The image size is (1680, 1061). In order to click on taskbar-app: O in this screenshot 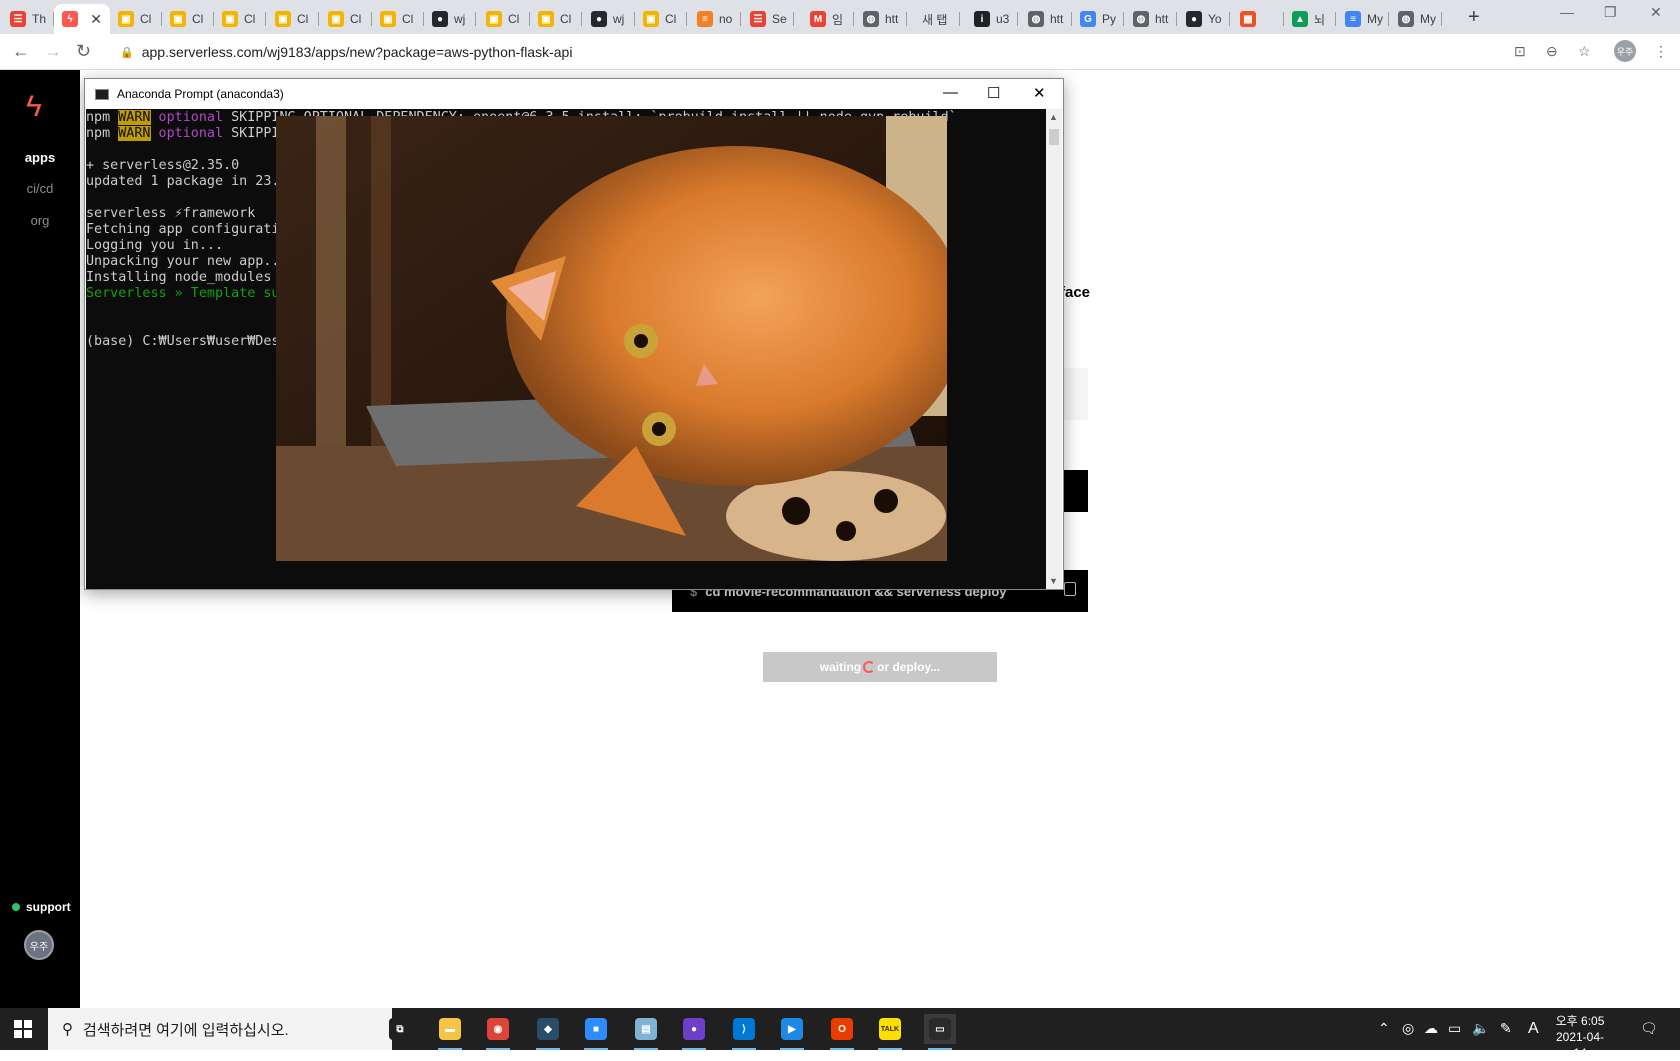, I will do `click(842, 1032)`.